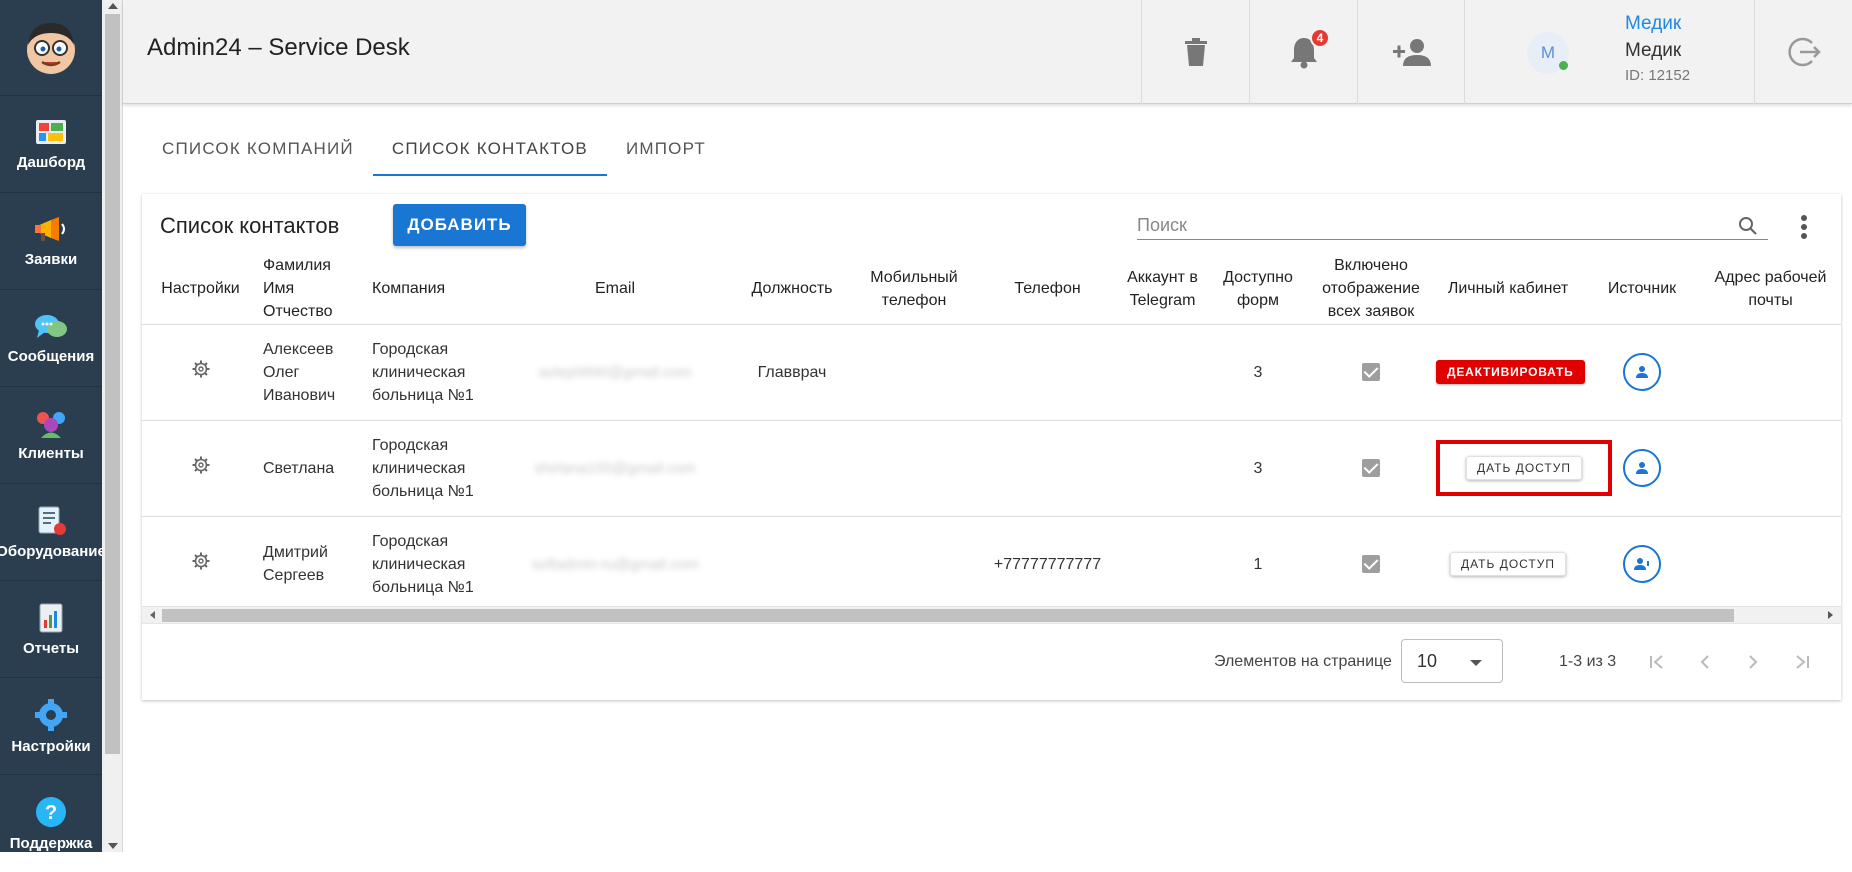  I want to click on scroll-right-arrow-icon, so click(1830, 615).